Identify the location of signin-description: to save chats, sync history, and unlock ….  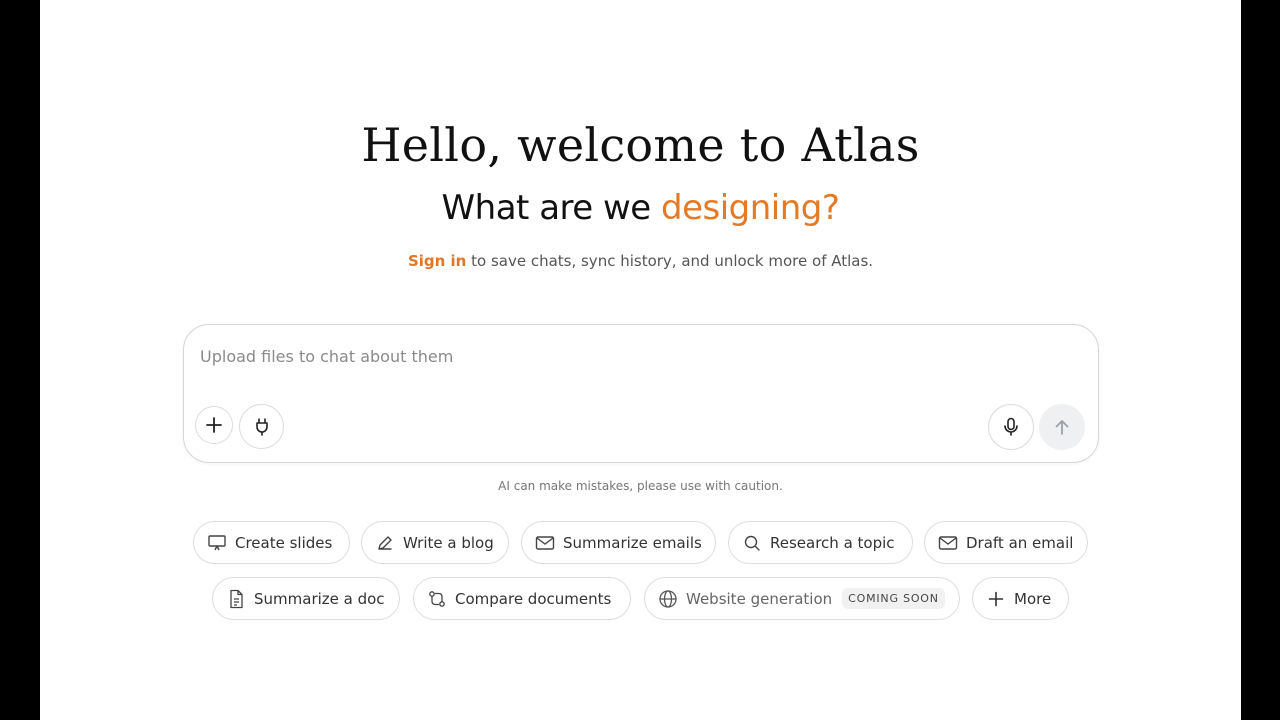
(670, 261).